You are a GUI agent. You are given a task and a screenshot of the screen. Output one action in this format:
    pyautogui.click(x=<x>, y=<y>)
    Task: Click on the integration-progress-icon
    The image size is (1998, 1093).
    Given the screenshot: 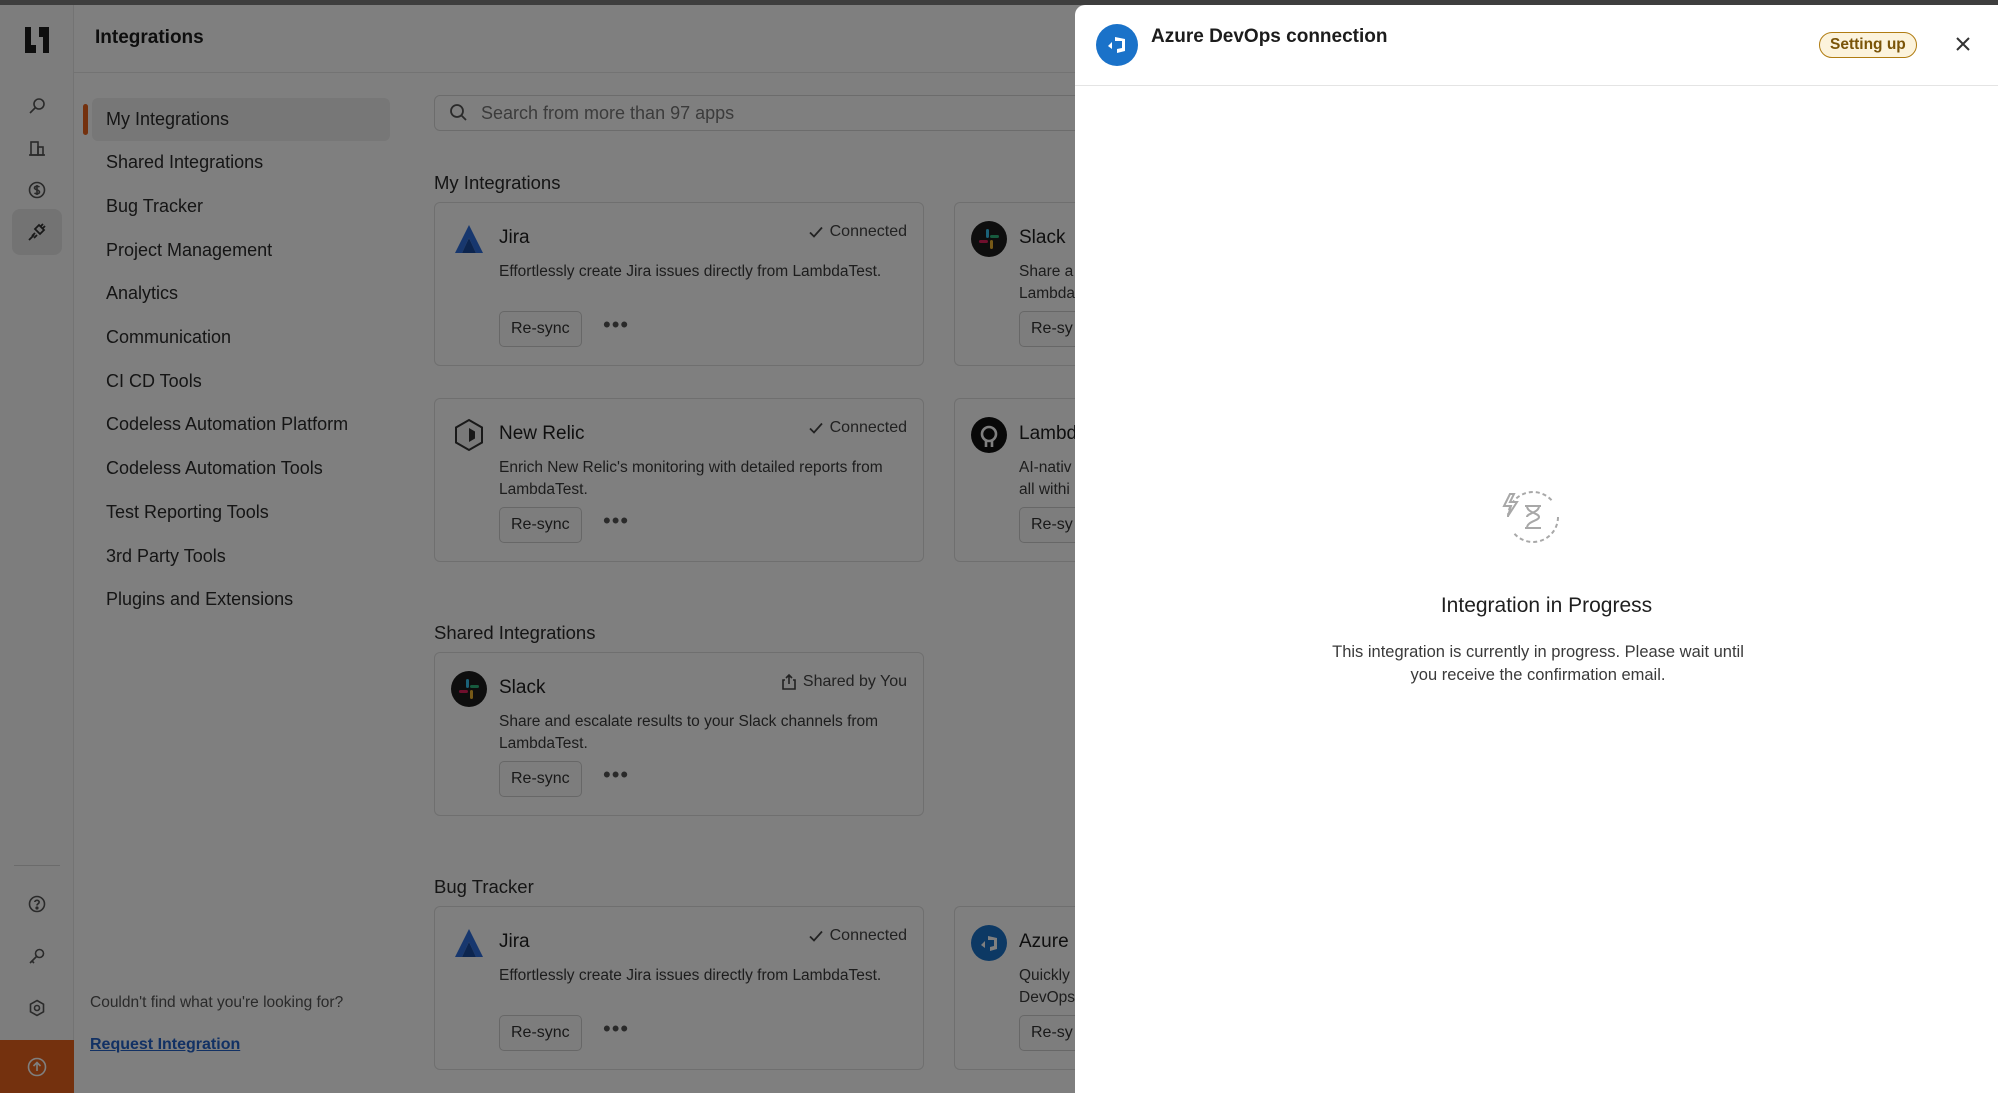 What is the action you would take?
    pyautogui.click(x=1530, y=517)
    